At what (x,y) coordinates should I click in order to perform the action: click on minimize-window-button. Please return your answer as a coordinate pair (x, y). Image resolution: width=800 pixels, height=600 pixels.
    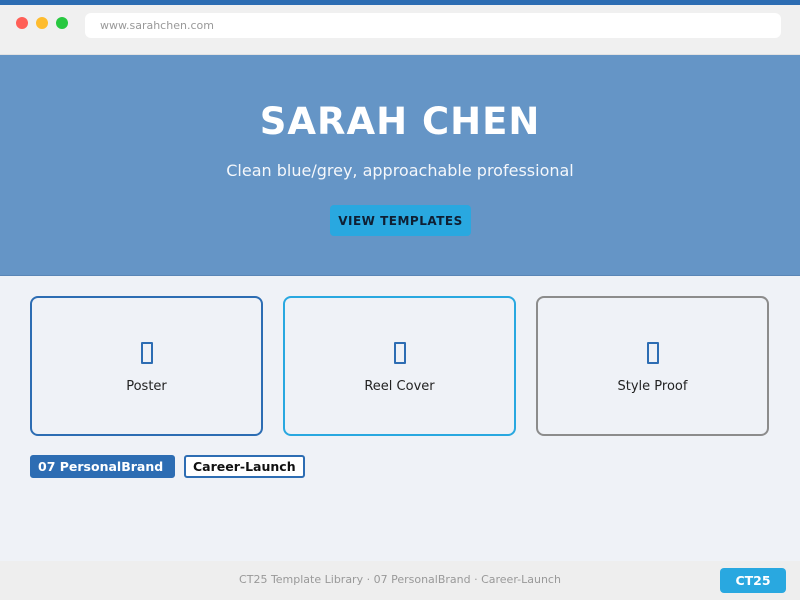
    Looking at the image, I should click on (42, 23).